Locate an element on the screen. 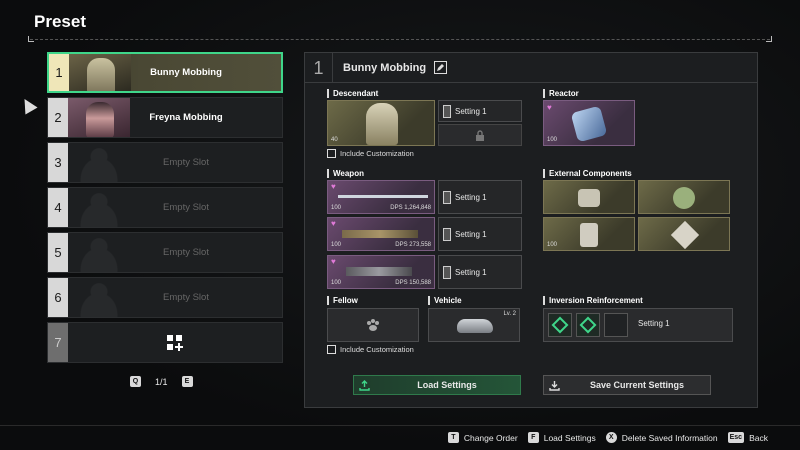 The image size is (800, 450). change-order-hint: T Change Order is located at coordinates (482, 437).